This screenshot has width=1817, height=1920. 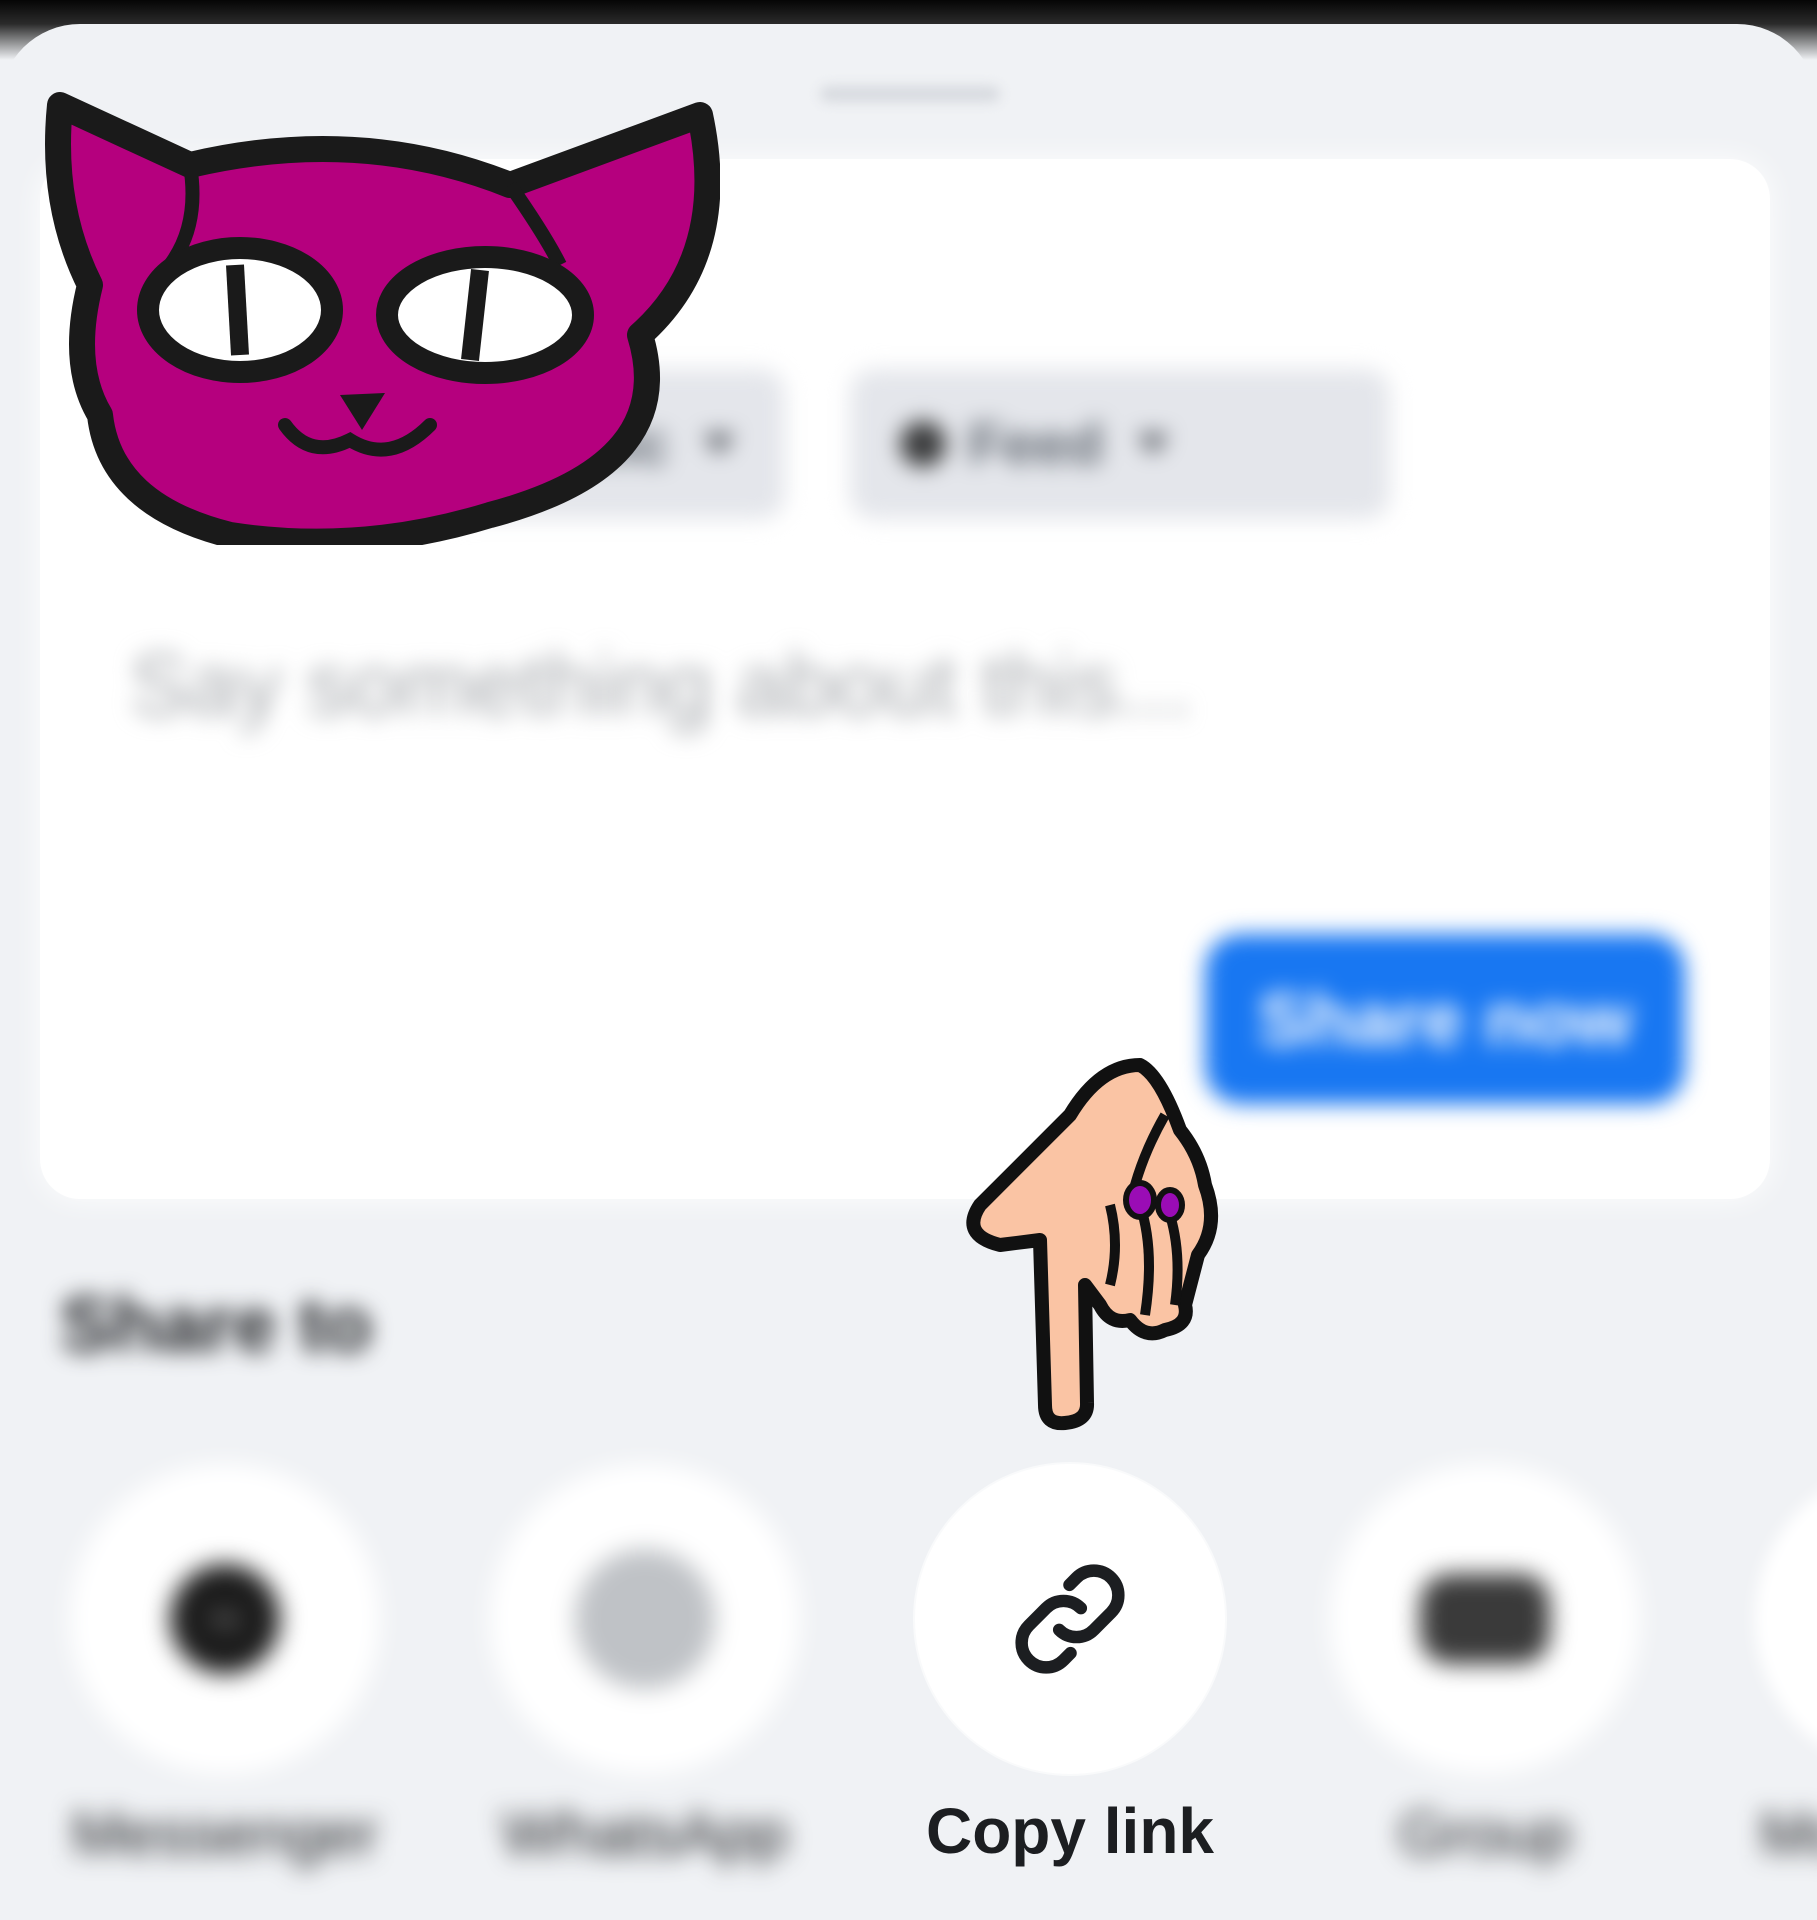 I want to click on share-target-copy-link: Copy link, so click(x=1070, y=1665).